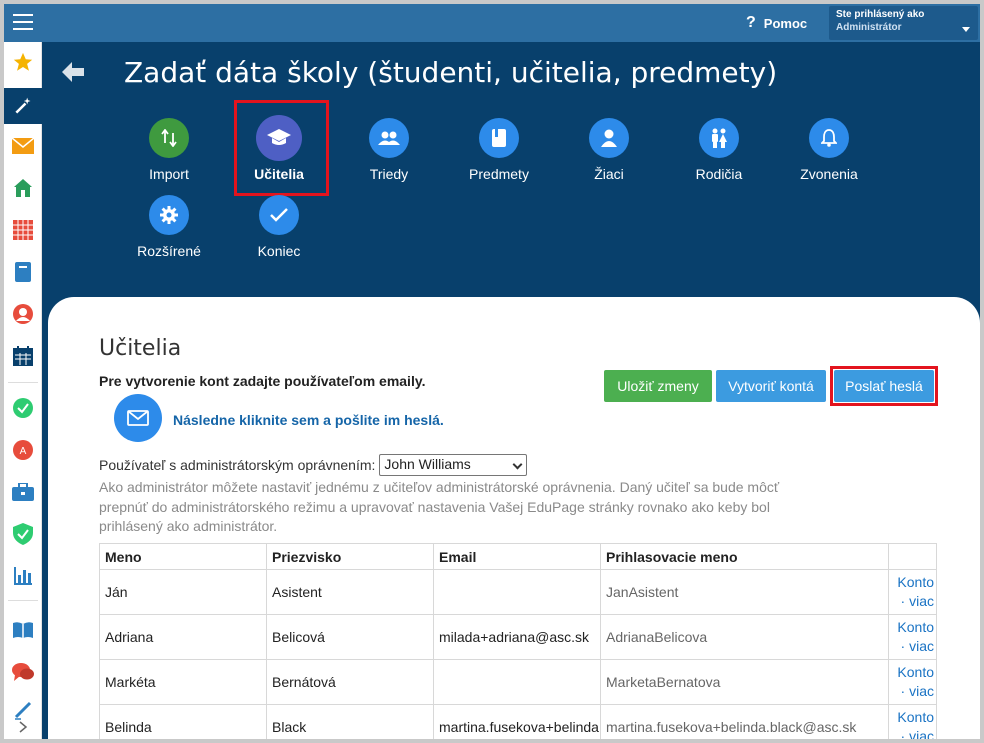 This screenshot has width=984, height=743. Describe the element at coordinates (23, 356) in the screenshot. I see `sidebar-item-calendar` at that location.